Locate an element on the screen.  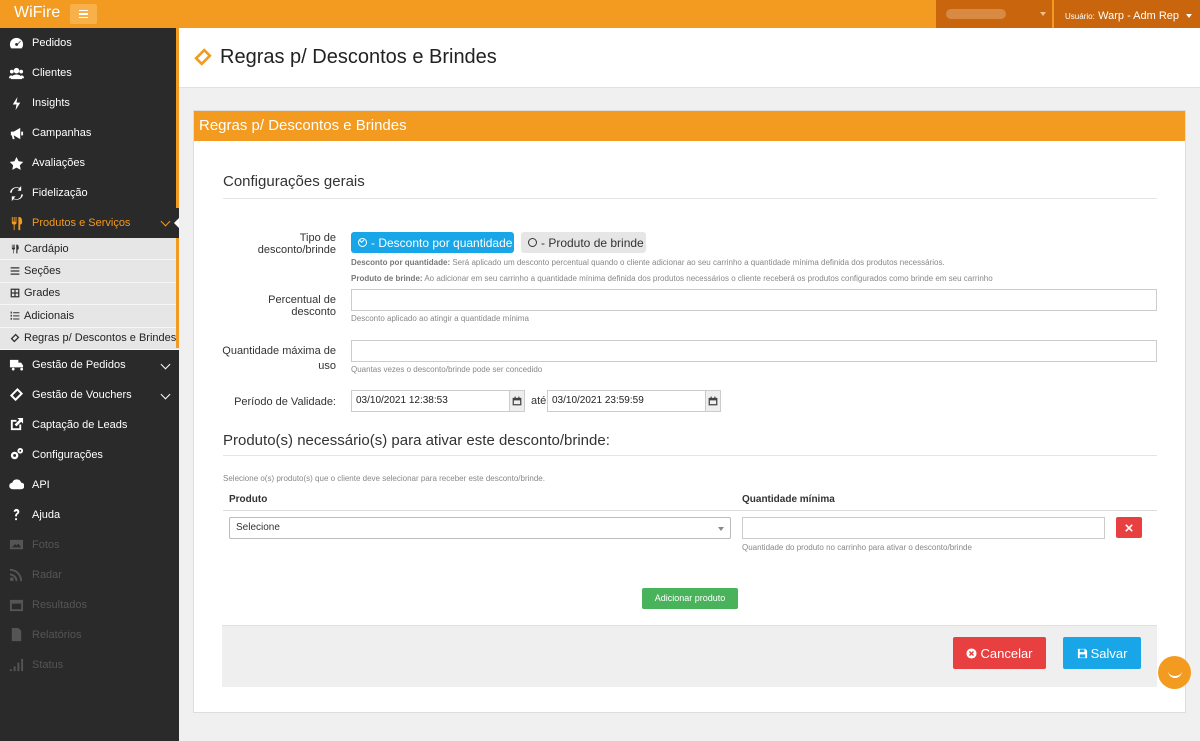
save-button: Salvar is located at coordinates (1102, 653).